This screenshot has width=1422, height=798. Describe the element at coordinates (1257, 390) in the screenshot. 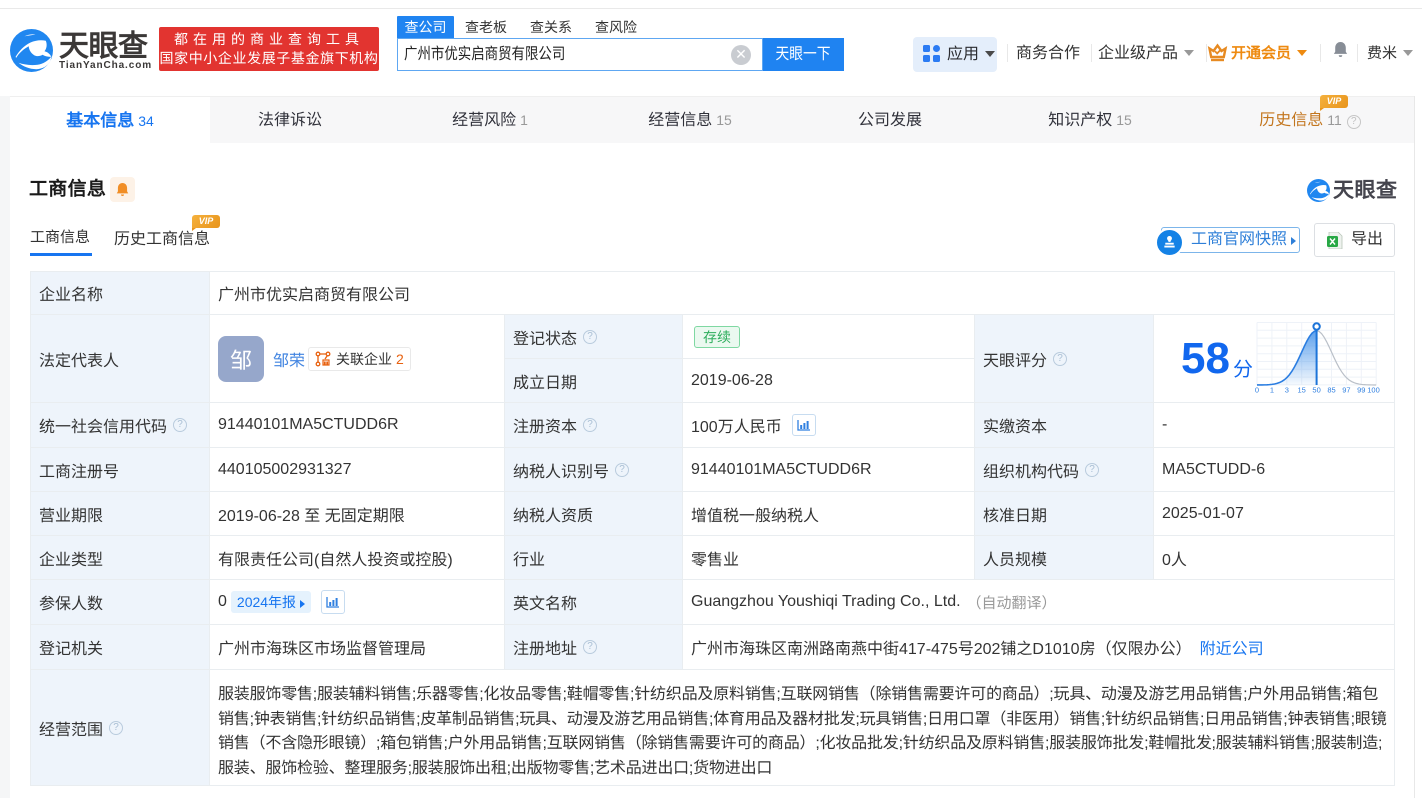

I see `svg-text: 0` at that location.